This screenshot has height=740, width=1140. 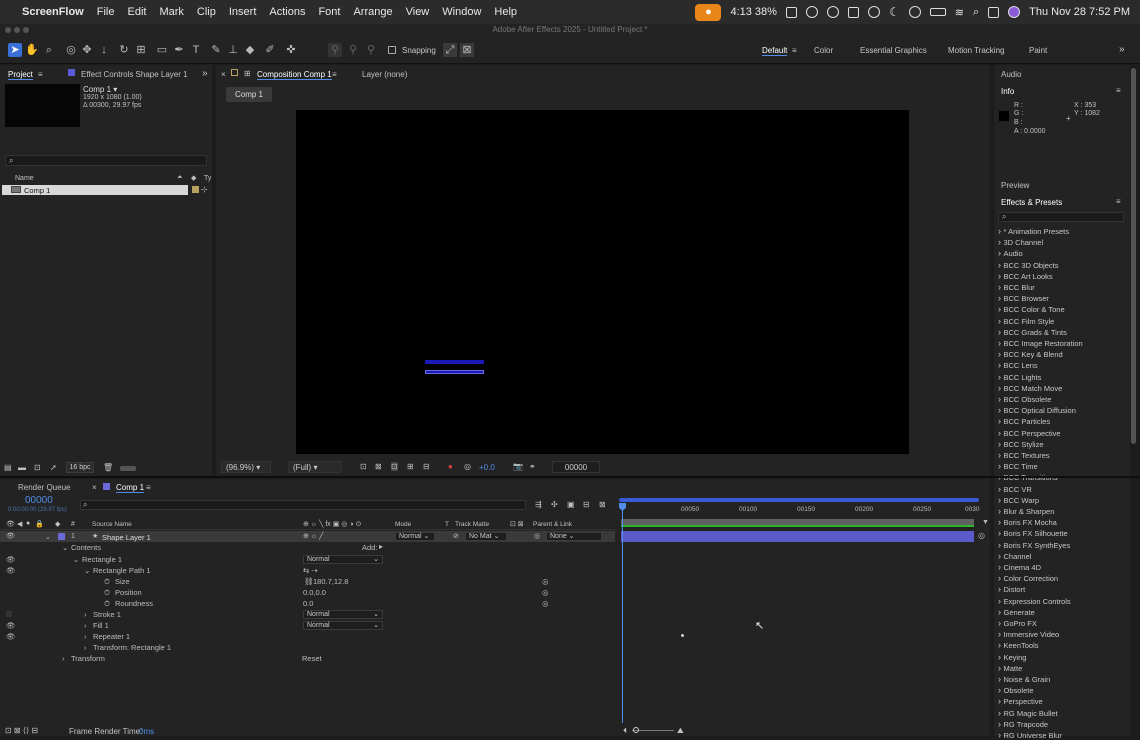 What do you see at coordinates (985, 522) in the screenshot?
I see `comp-end-marker-icon: ▼` at bounding box center [985, 522].